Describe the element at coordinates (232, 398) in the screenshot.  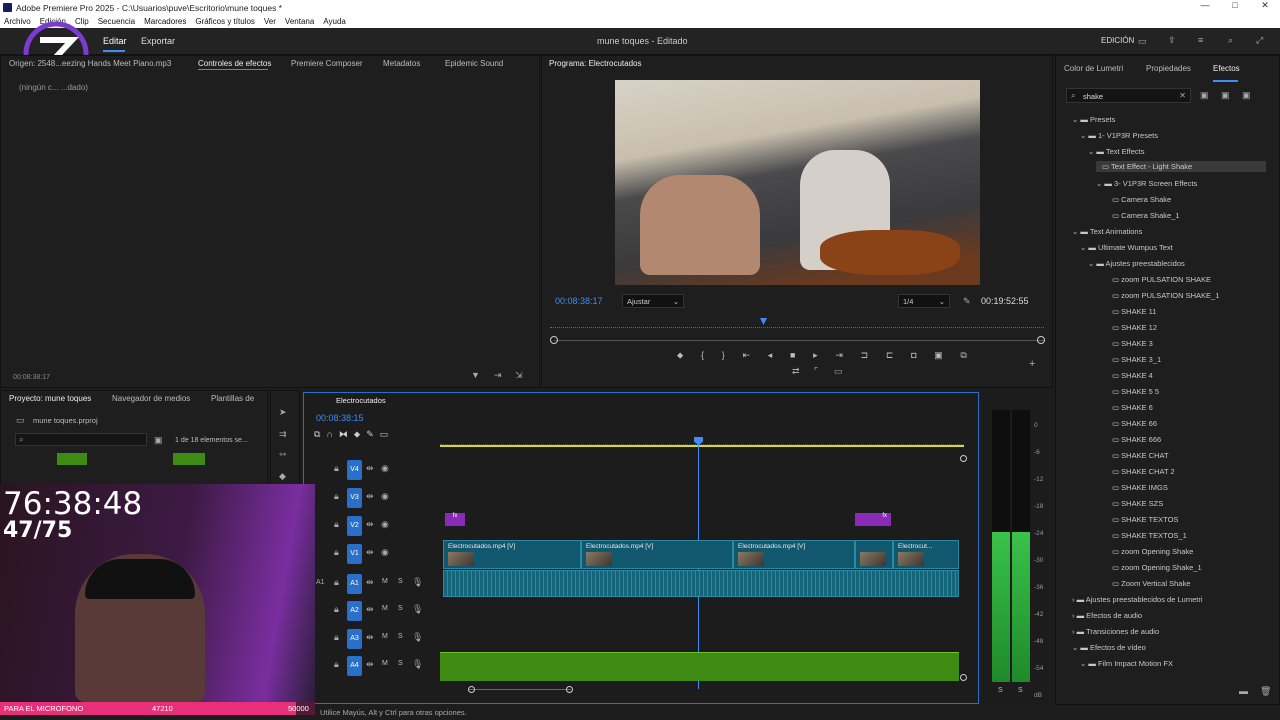
I see `tab-plantillas: Plantillas de` at that location.